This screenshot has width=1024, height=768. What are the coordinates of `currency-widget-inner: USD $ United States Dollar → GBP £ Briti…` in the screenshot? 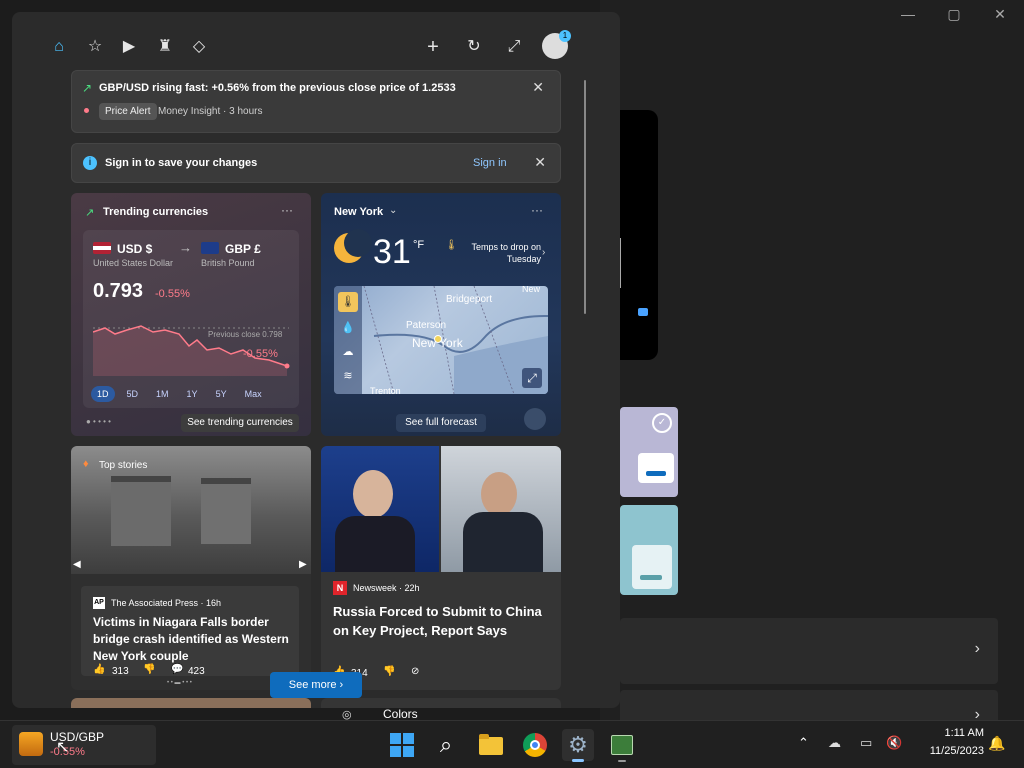 It's located at (191, 319).